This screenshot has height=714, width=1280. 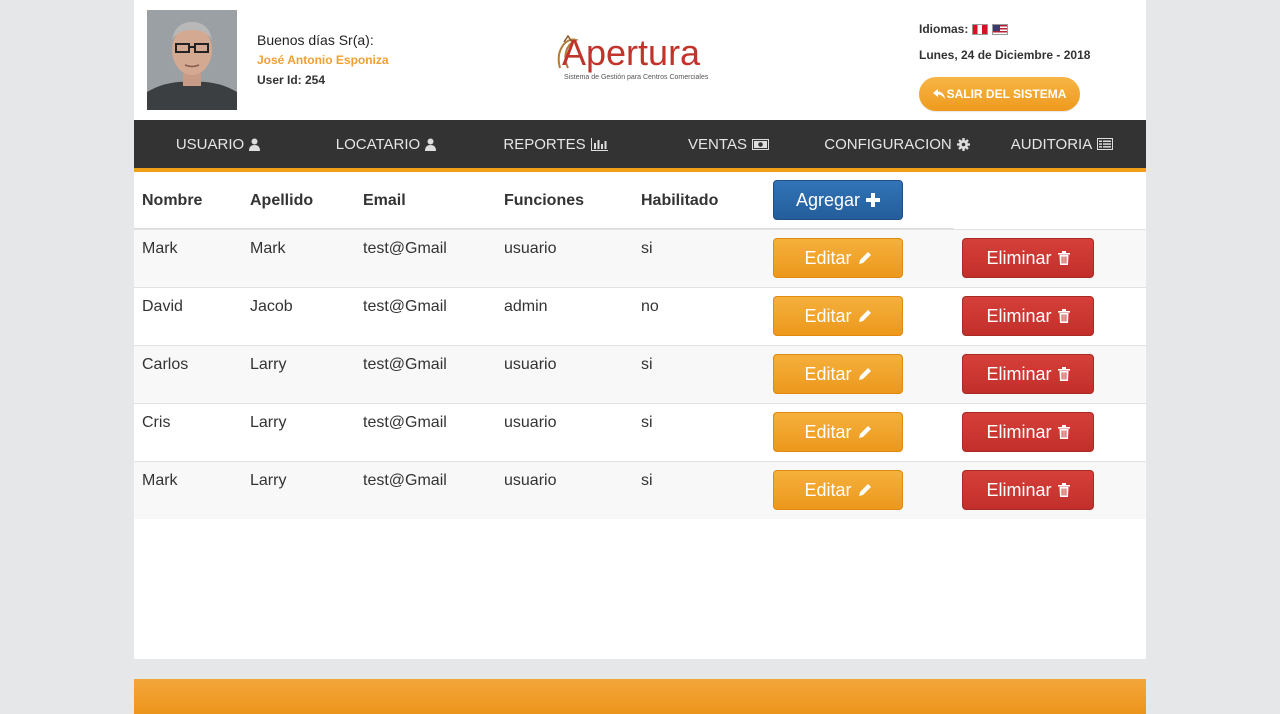 What do you see at coordinates (165, 364) in the screenshot?
I see `cell-nombre: Carlos` at bounding box center [165, 364].